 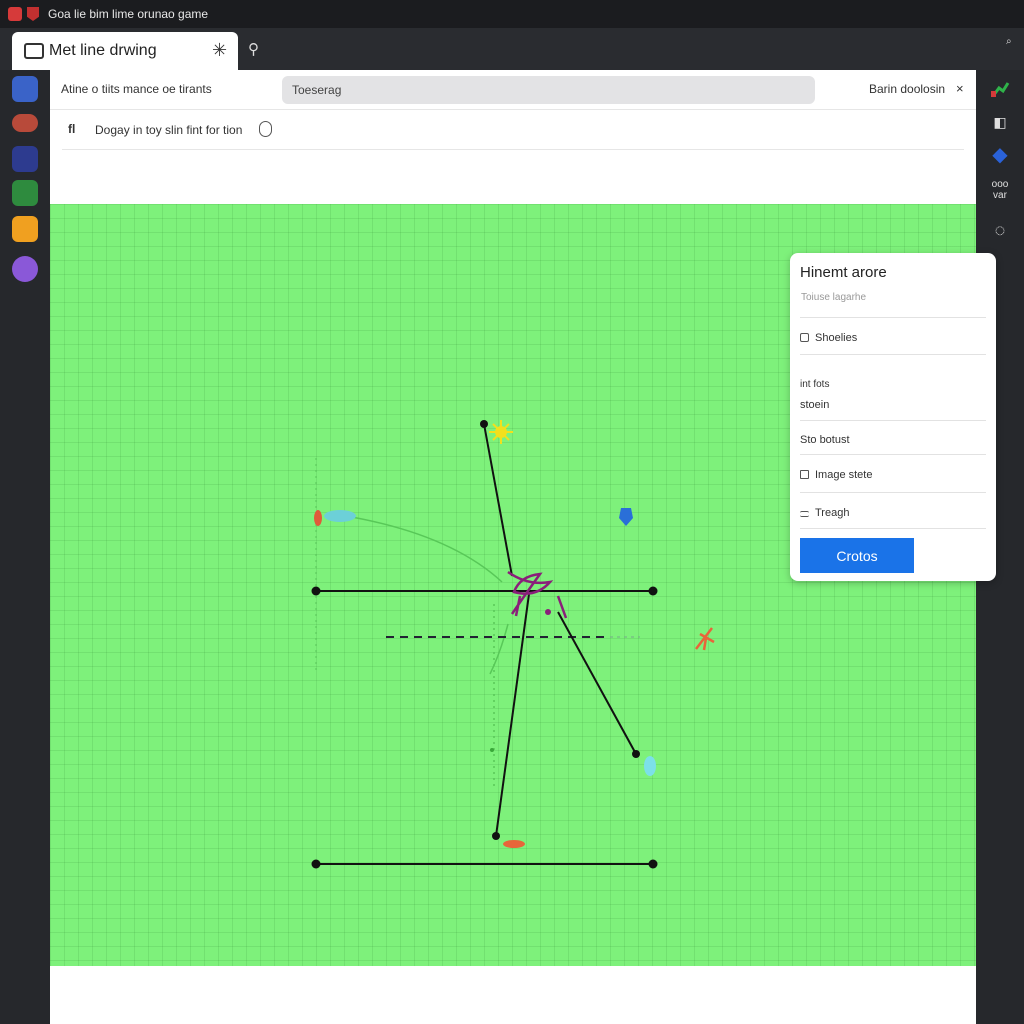 I want to click on help-icon, so click(x=265, y=129).